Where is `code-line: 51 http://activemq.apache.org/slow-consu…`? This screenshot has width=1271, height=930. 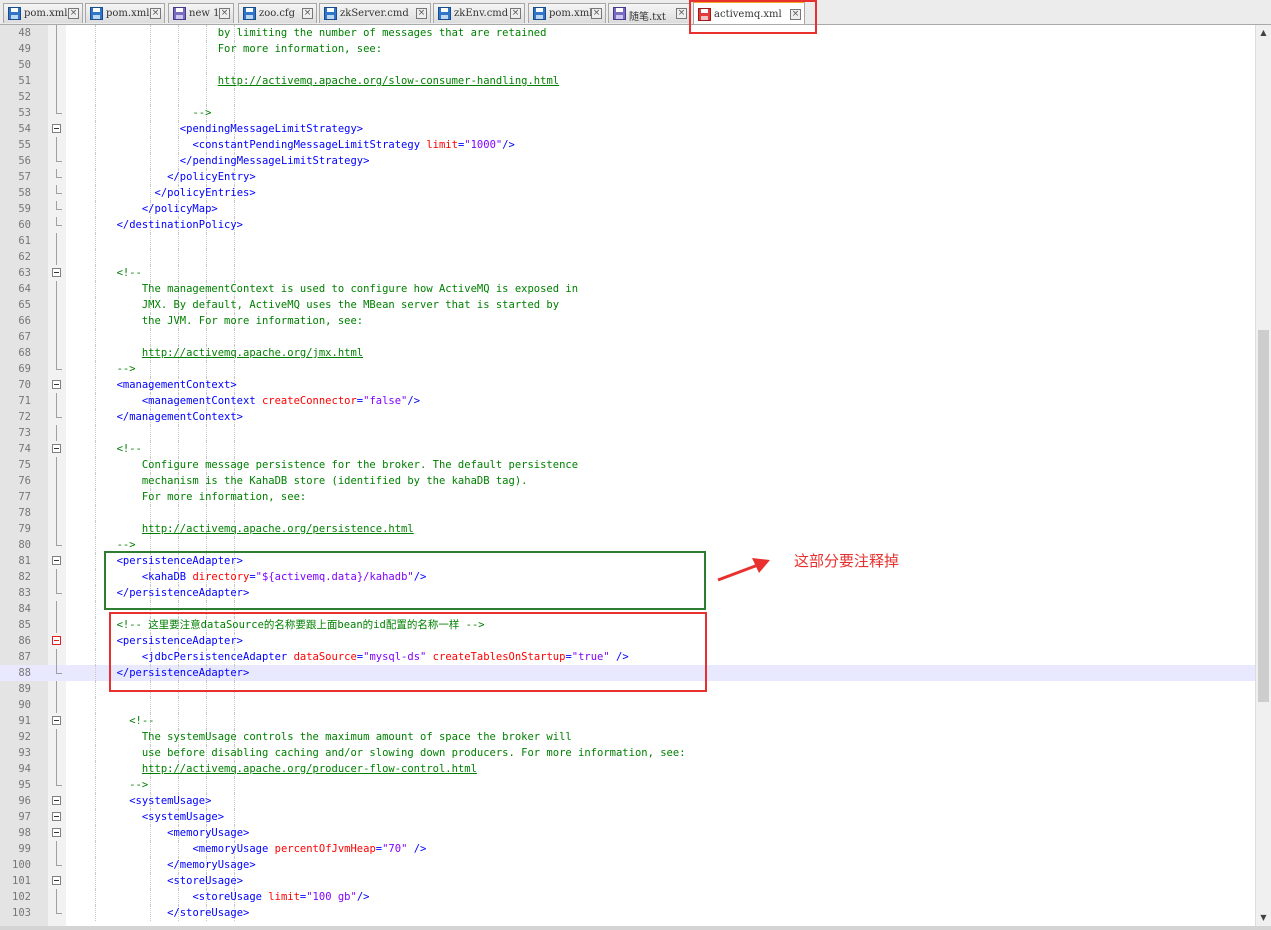 code-line: 51 http://activemq.apache.org/slow-consu… is located at coordinates (627, 81).